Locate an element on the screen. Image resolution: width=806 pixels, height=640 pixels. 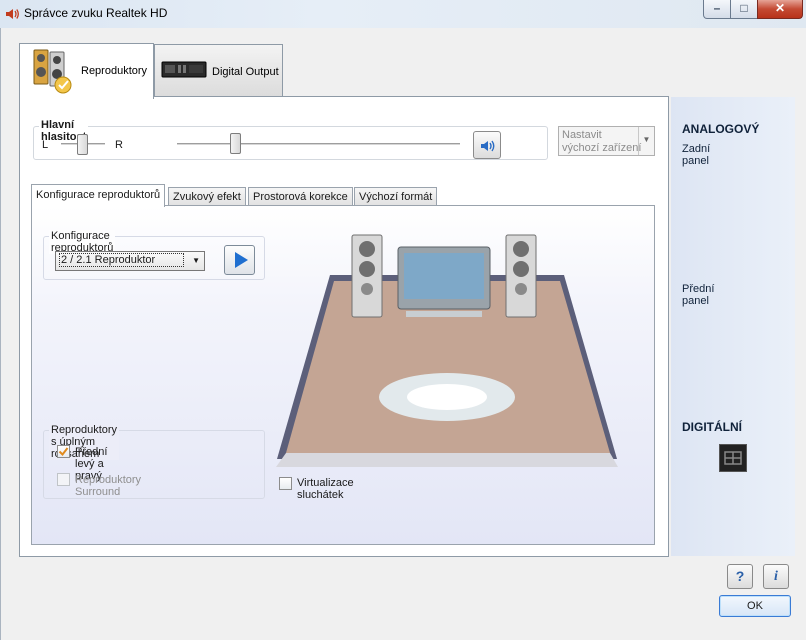
balance-left-label: L is located at coordinates (45, 145).